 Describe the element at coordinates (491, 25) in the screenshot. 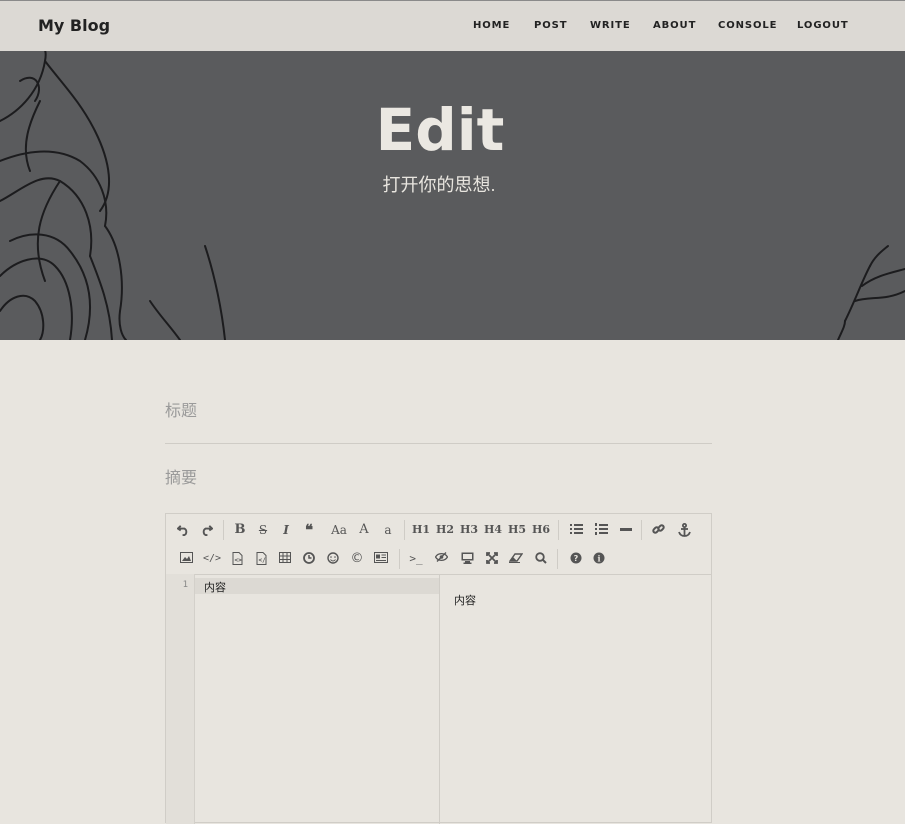

I see `nav-home: HOME` at that location.